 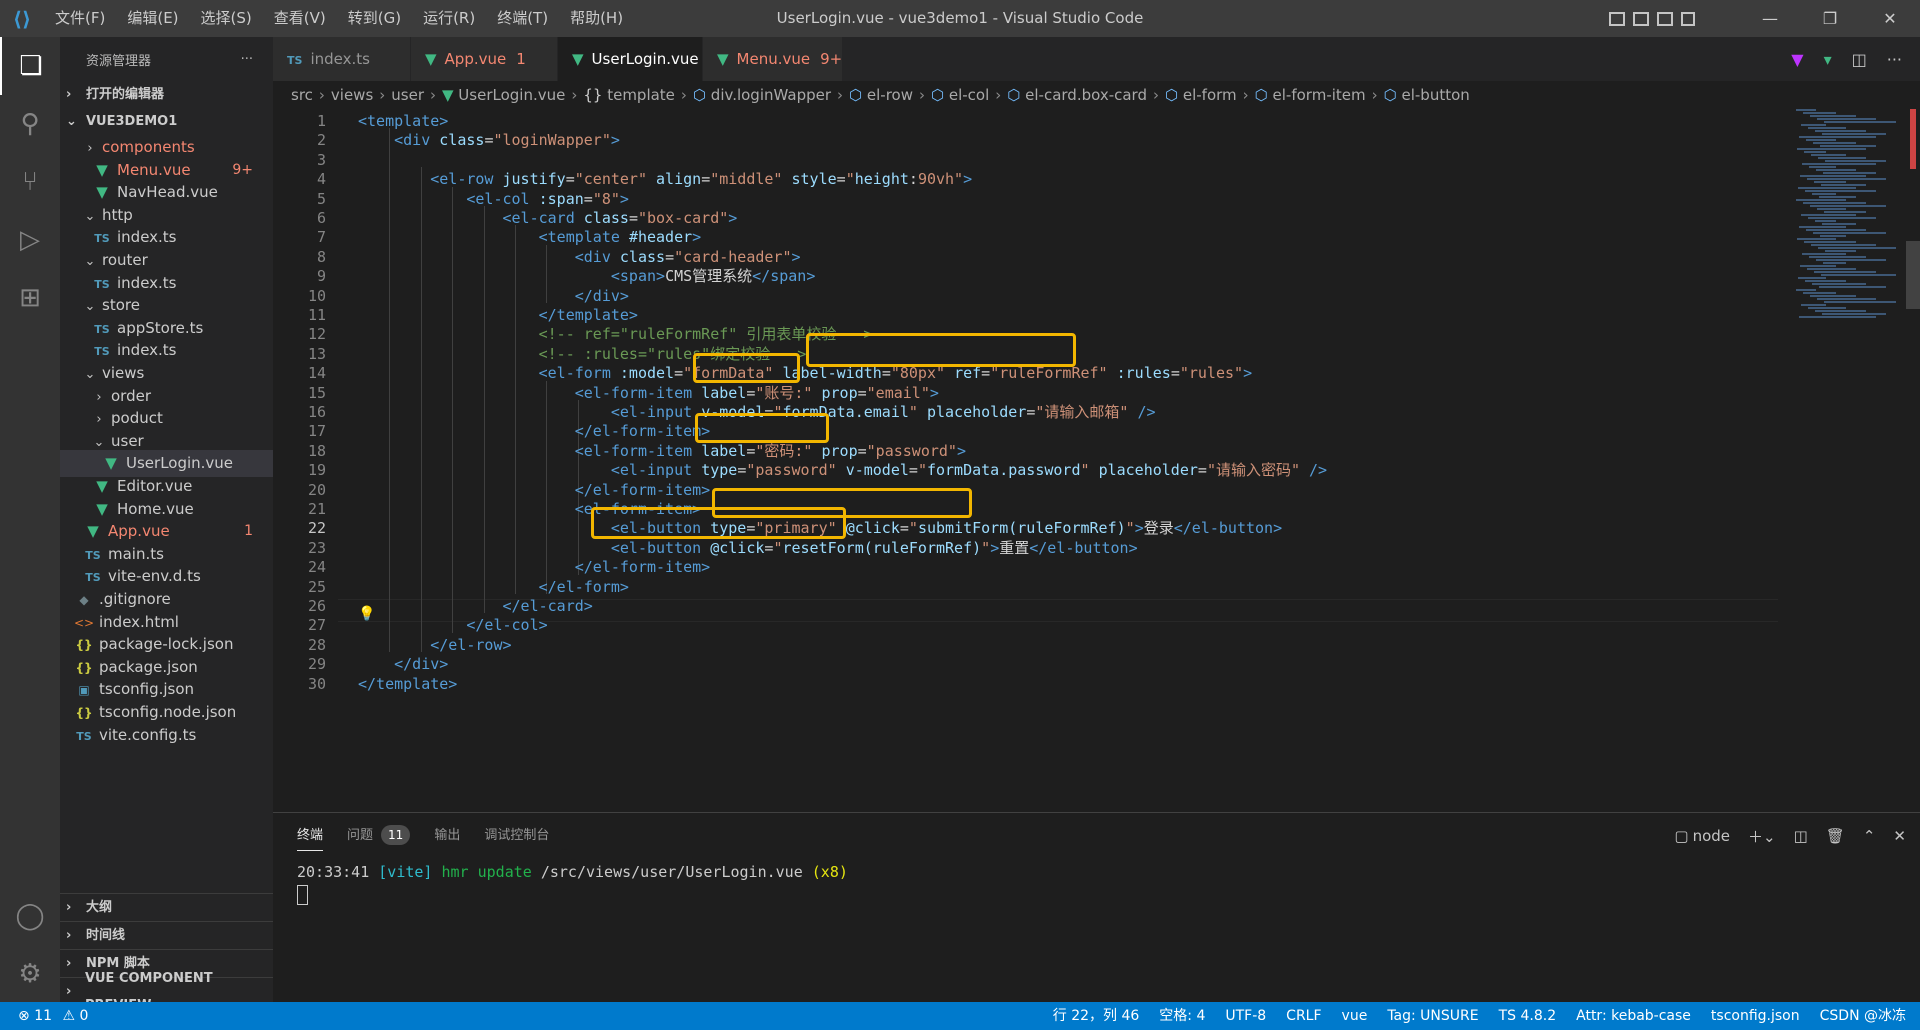 I want to click on code-token: </template>, so click(x=408, y=683).